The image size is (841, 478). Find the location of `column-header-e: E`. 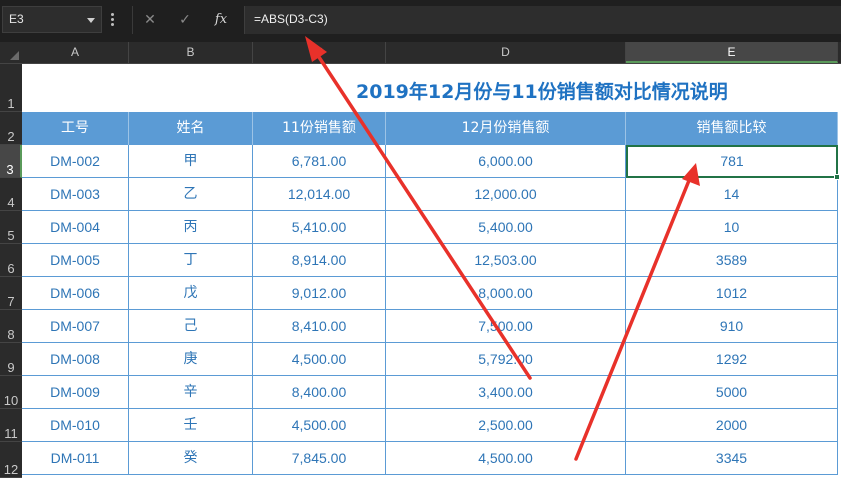

column-header-e: E is located at coordinates (732, 52).